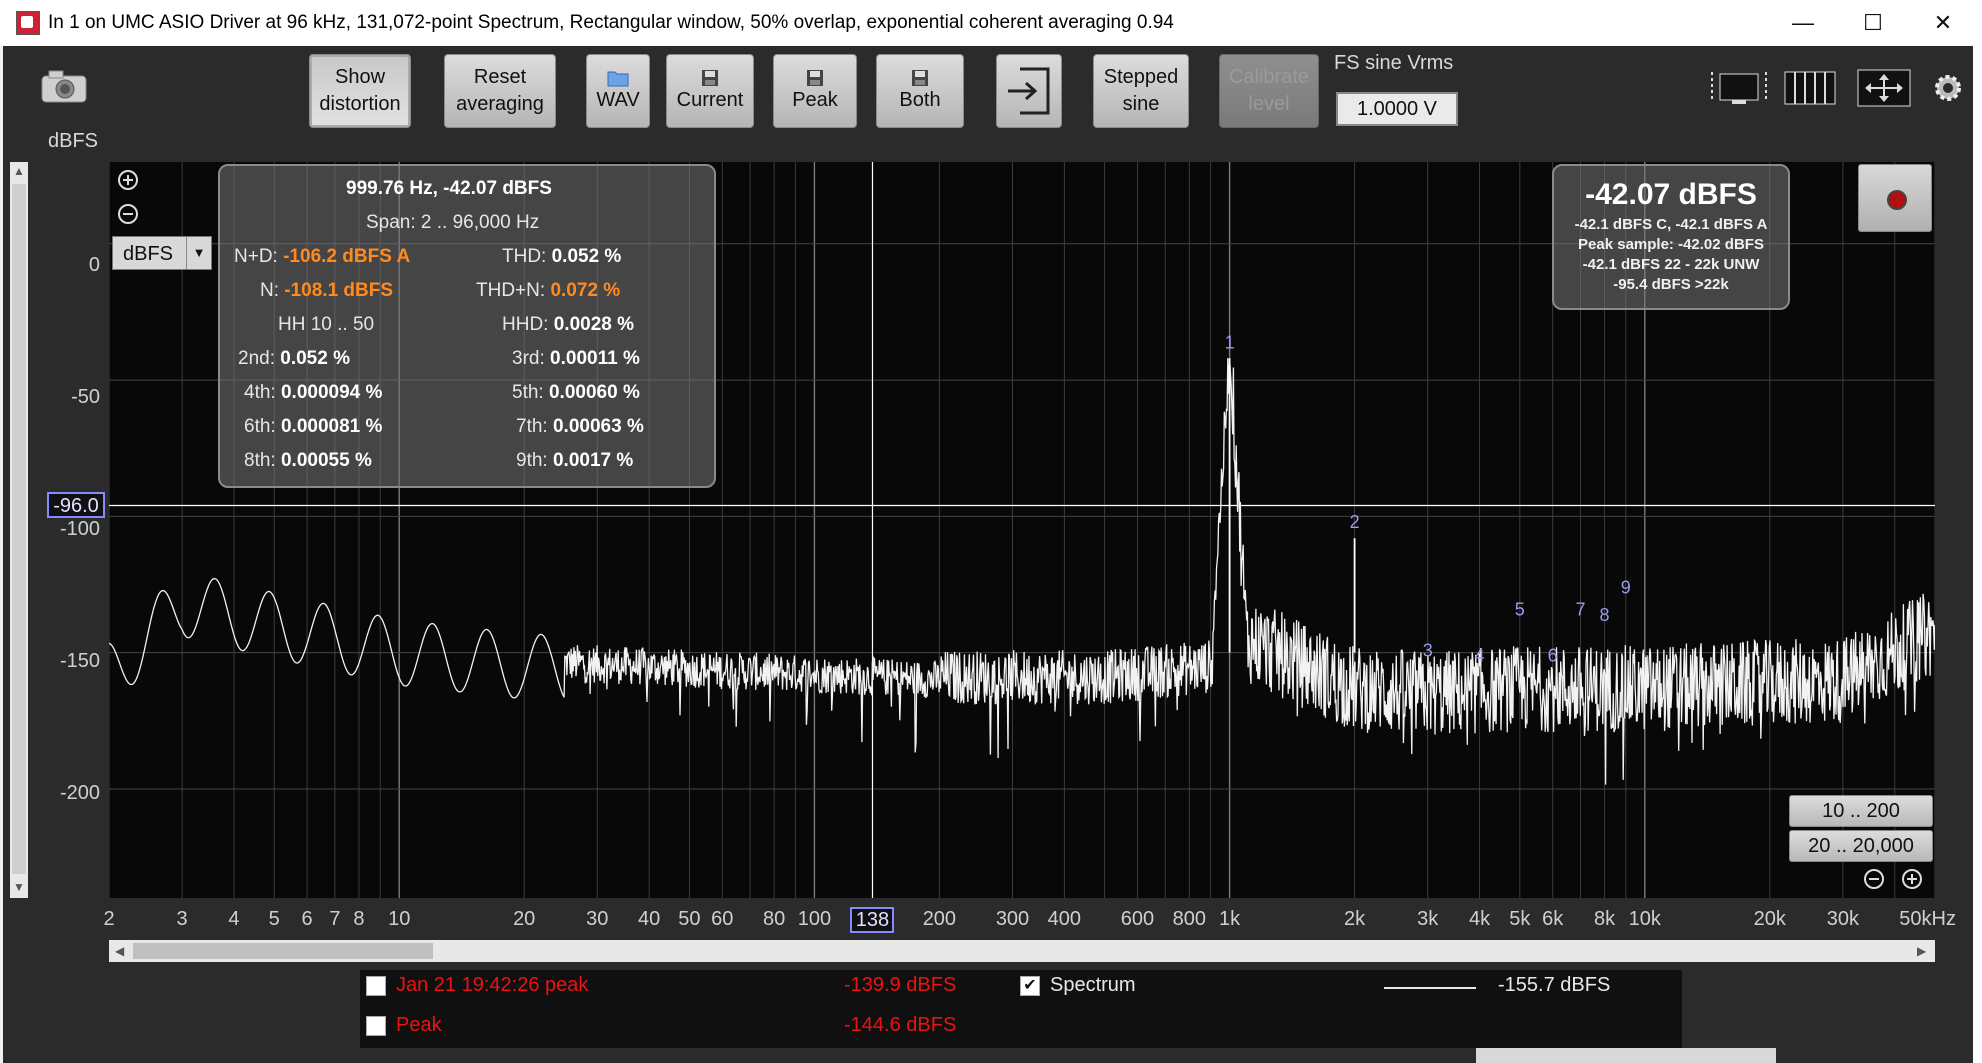 The width and height of the screenshot is (1982, 1063). What do you see at coordinates (260, 460) in the screenshot?
I see `h8-label: 8th:` at bounding box center [260, 460].